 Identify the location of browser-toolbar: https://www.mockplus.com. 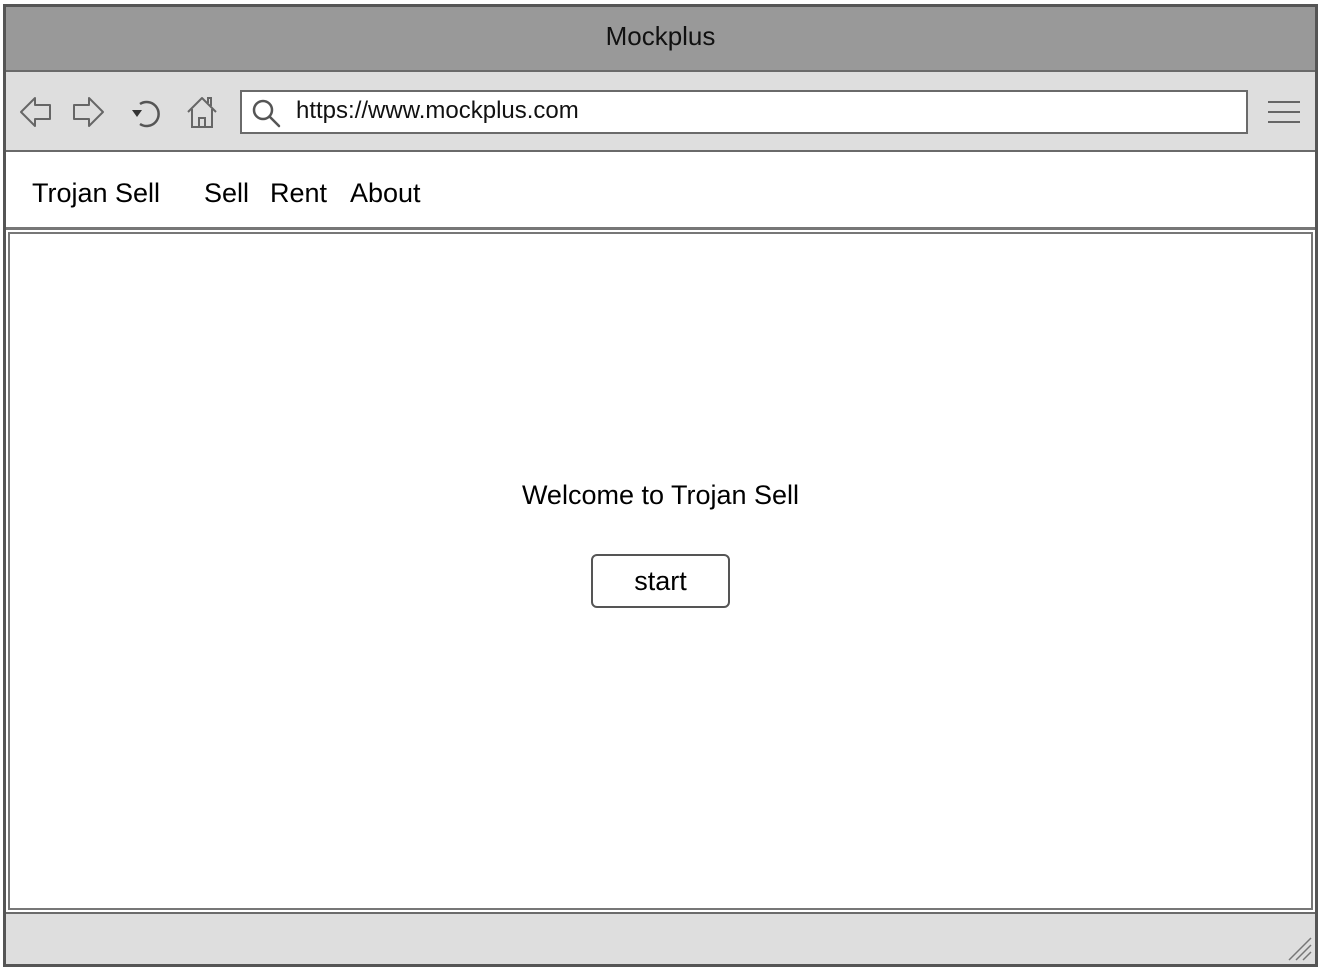
(660, 112).